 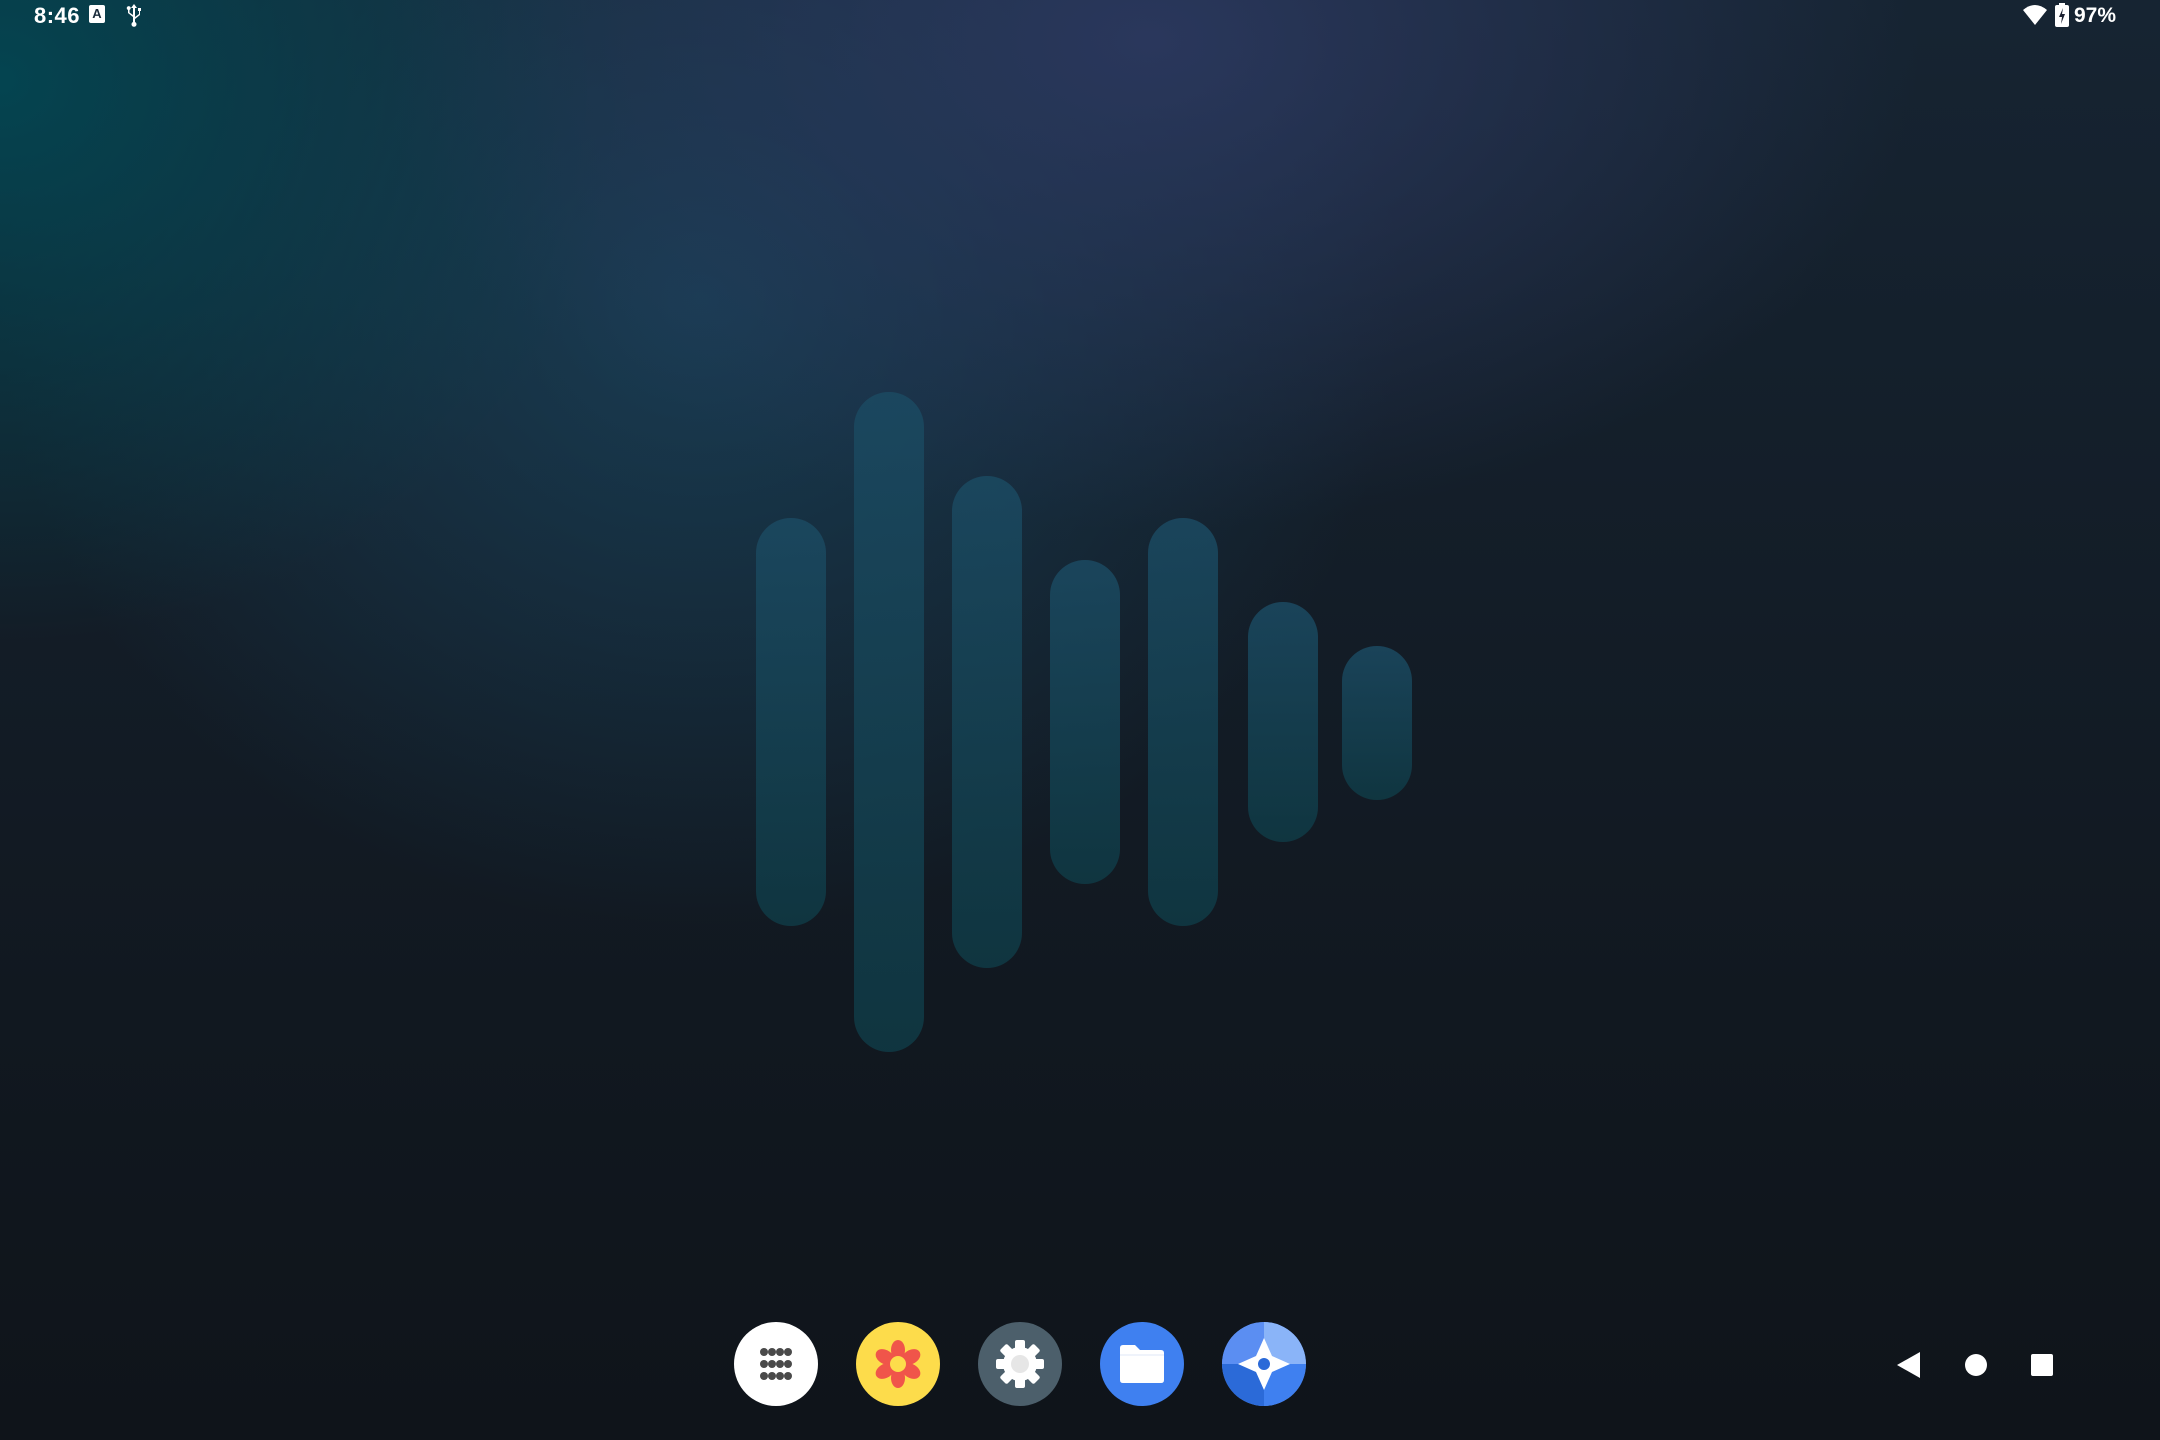 What do you see at coordinates (2035, 15) in the screenshot?
I see `wifi-icon` at bounding box center [2035, 15].